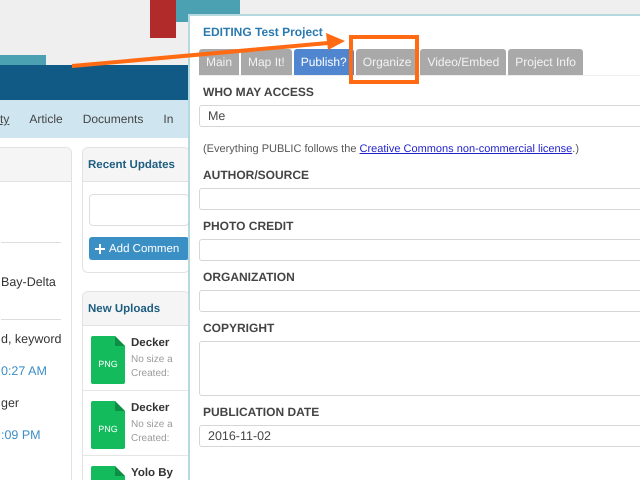 This screenshot has width=640, height=480. I want to click on field-label: PUBLICATION DATE, so click(261, 412).